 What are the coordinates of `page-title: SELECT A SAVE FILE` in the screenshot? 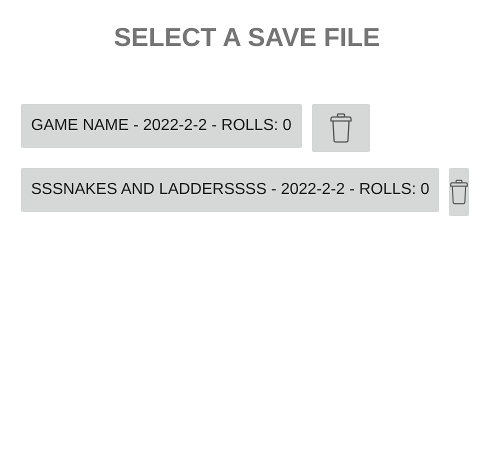 It's located at (247, 37).